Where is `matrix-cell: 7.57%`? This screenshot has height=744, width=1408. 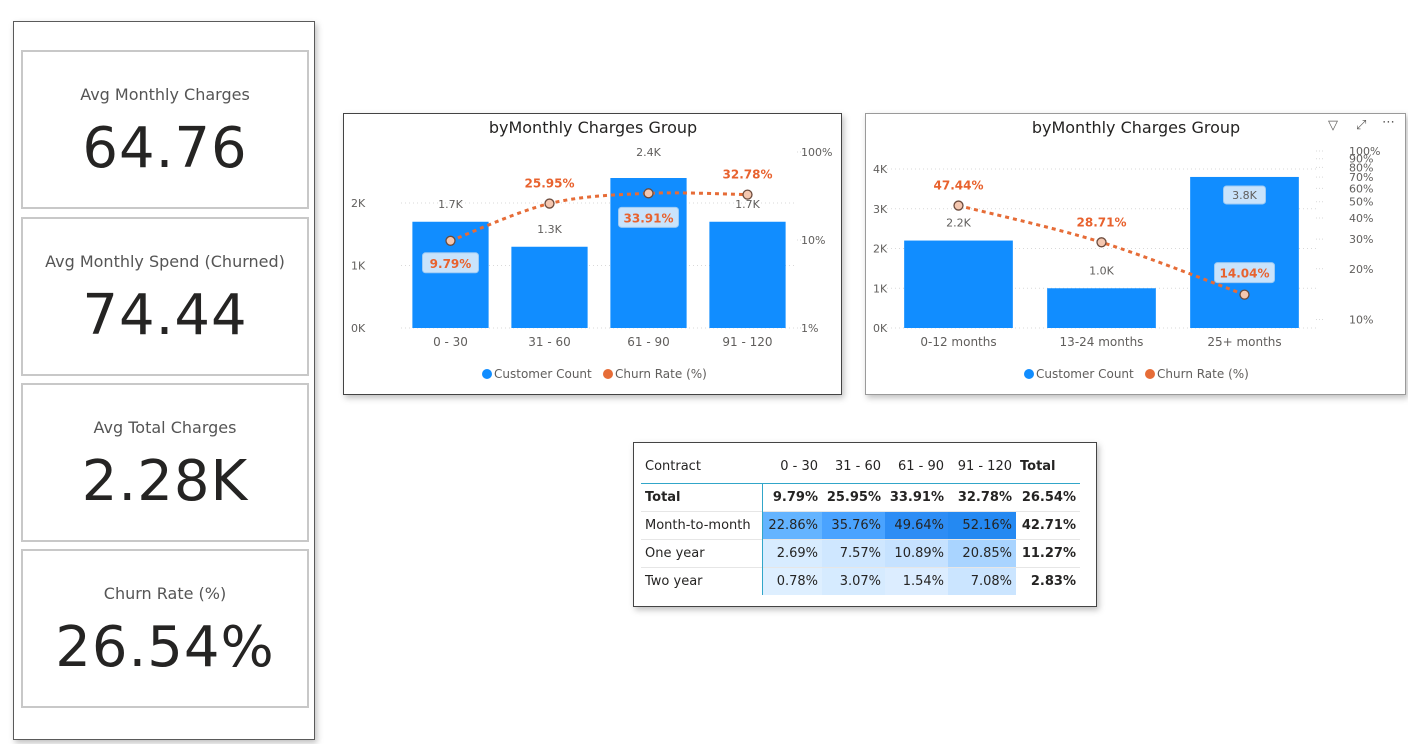
matrix-cell: 7.57% is located at coordinates (853, 553).